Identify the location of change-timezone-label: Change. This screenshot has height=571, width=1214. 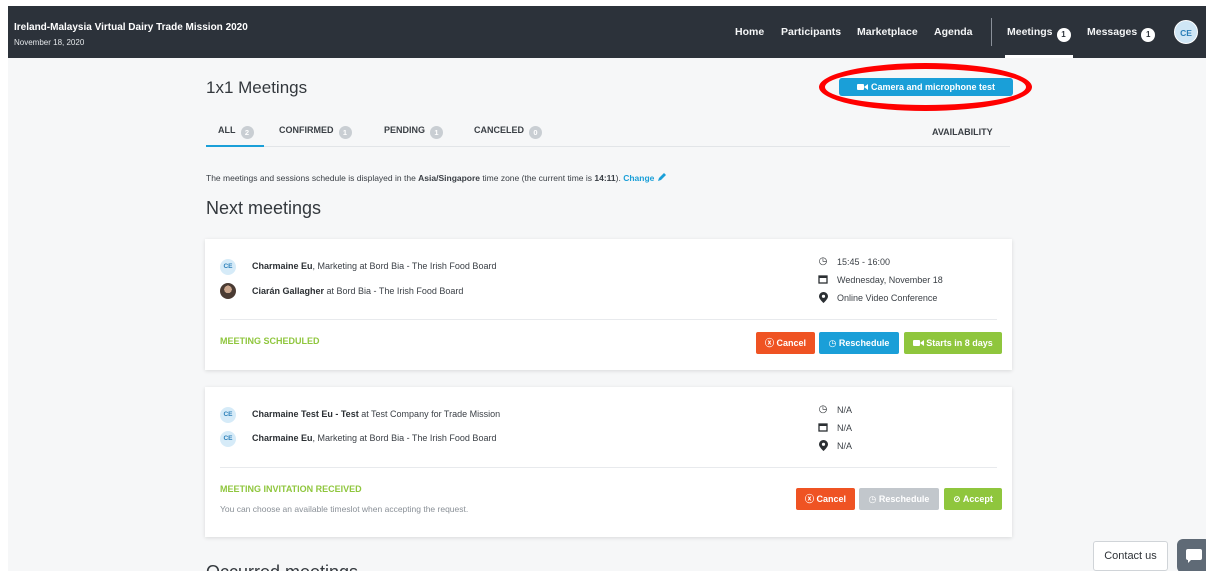
(639, 178).